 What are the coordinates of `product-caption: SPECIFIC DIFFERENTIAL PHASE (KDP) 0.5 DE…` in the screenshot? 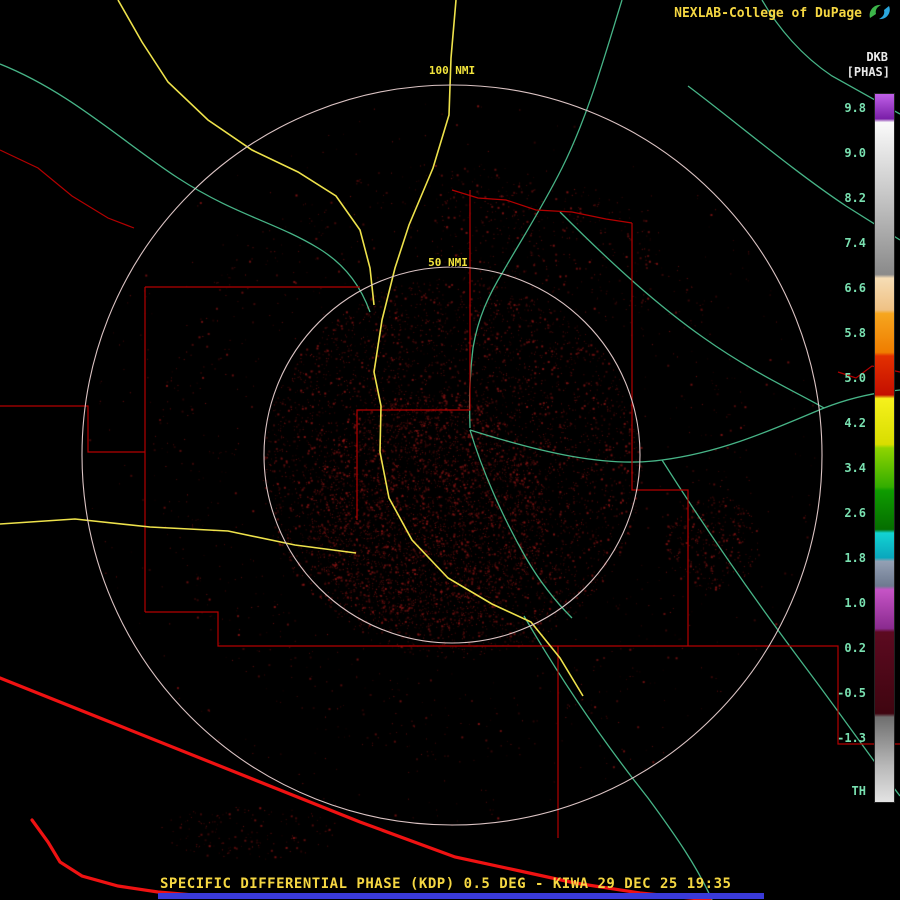 It's located at (446, 884).